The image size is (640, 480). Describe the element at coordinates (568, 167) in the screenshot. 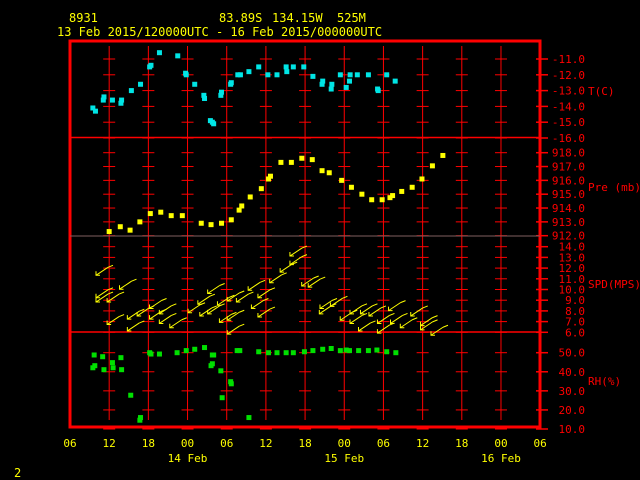

I see `y-tick-label: 917.0` at that location.